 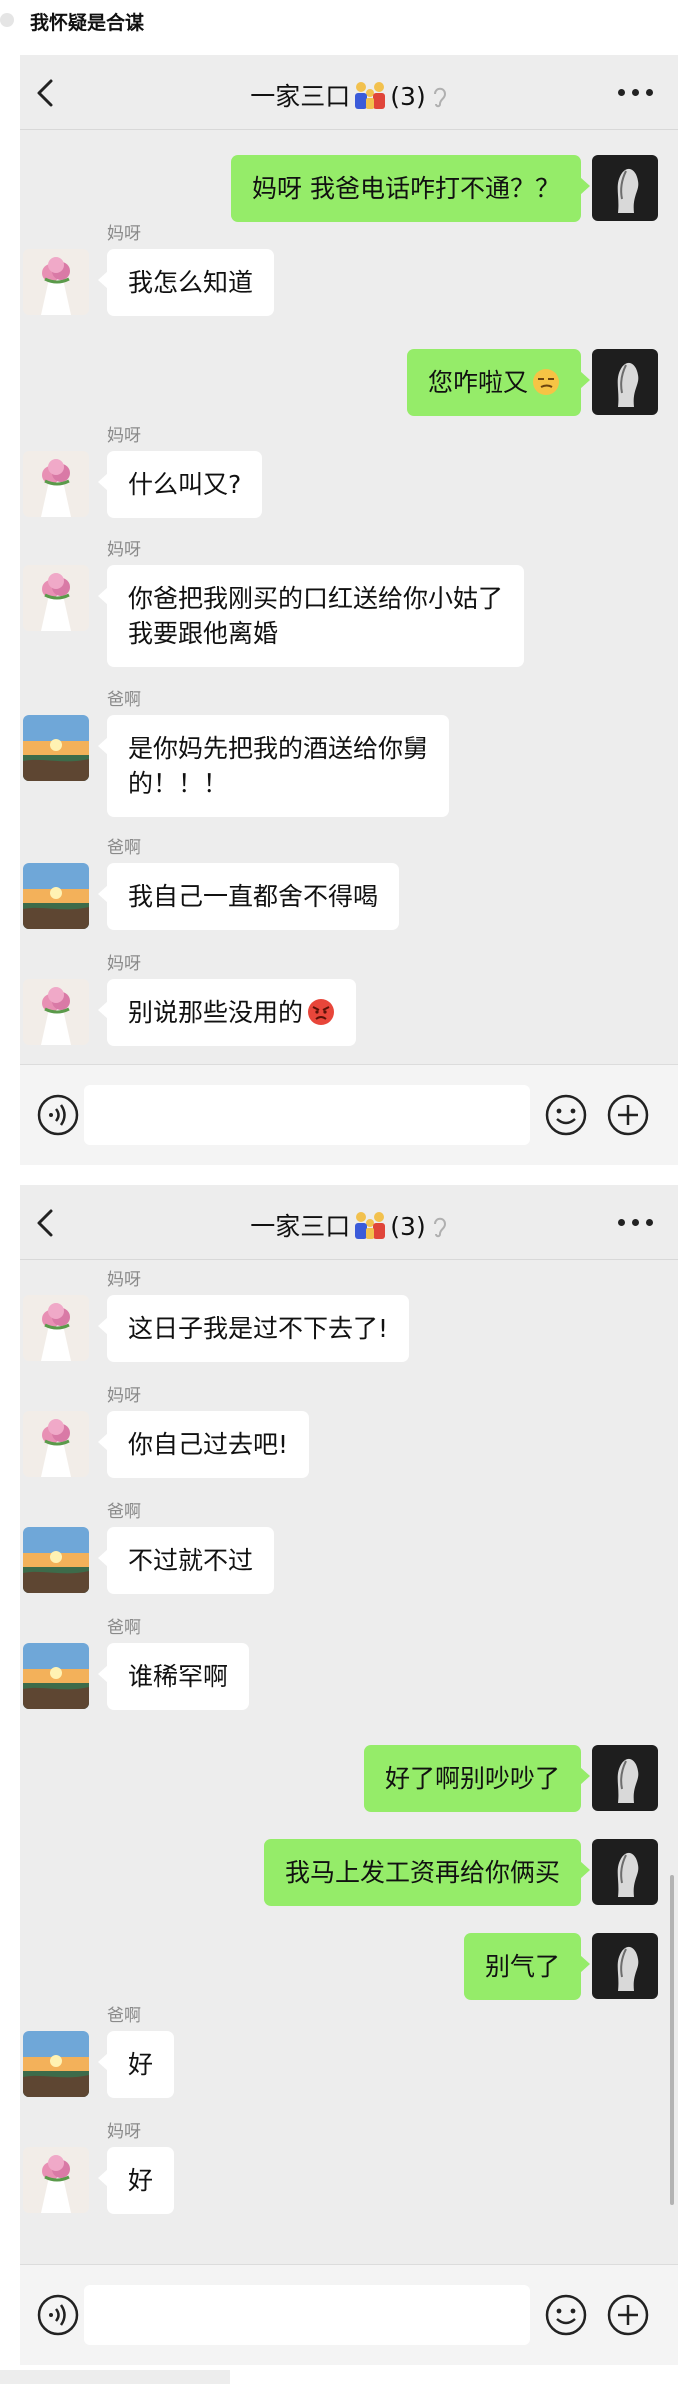 What do you see at coordinates (311, 616) in the screenshot?
I see `message-bubble: 你爸把我刚买的口红送给你小姑了 我要跟他离婚` at bounding box center [311, 616].